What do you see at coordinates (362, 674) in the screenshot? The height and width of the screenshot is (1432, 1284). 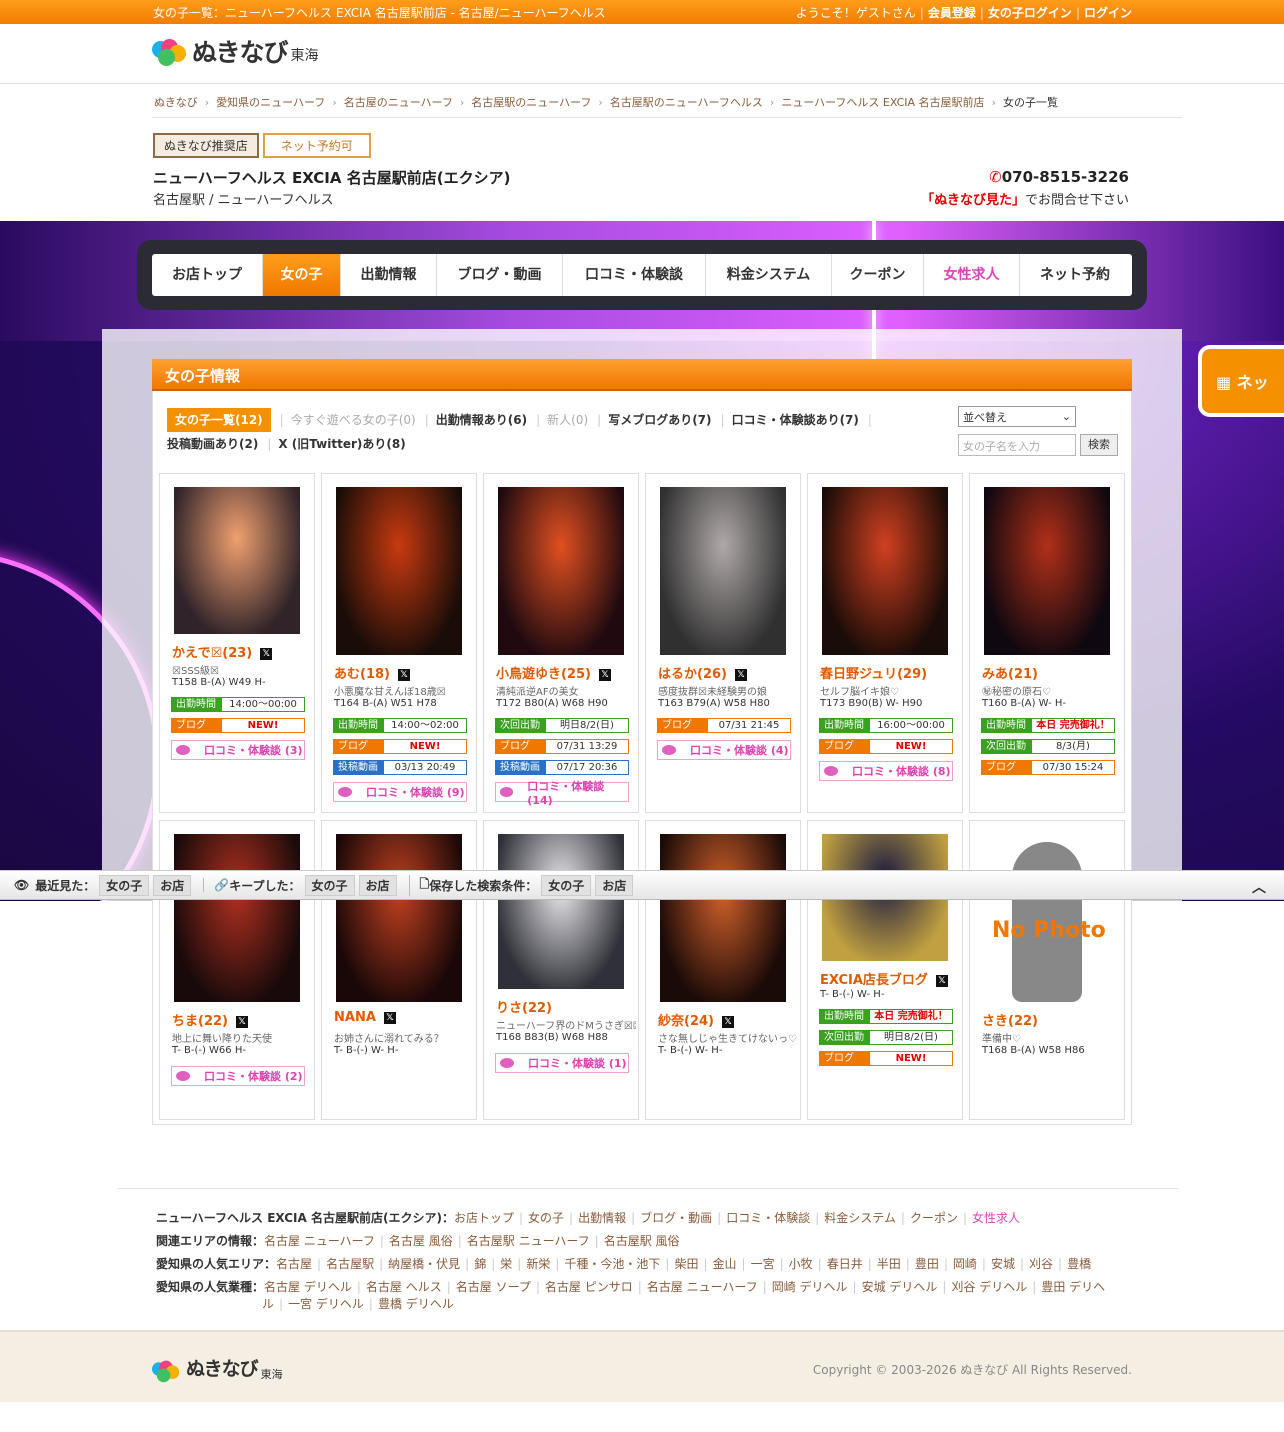 I see `girl-name-text: あむ(18)` at bounding box center [362, 674].